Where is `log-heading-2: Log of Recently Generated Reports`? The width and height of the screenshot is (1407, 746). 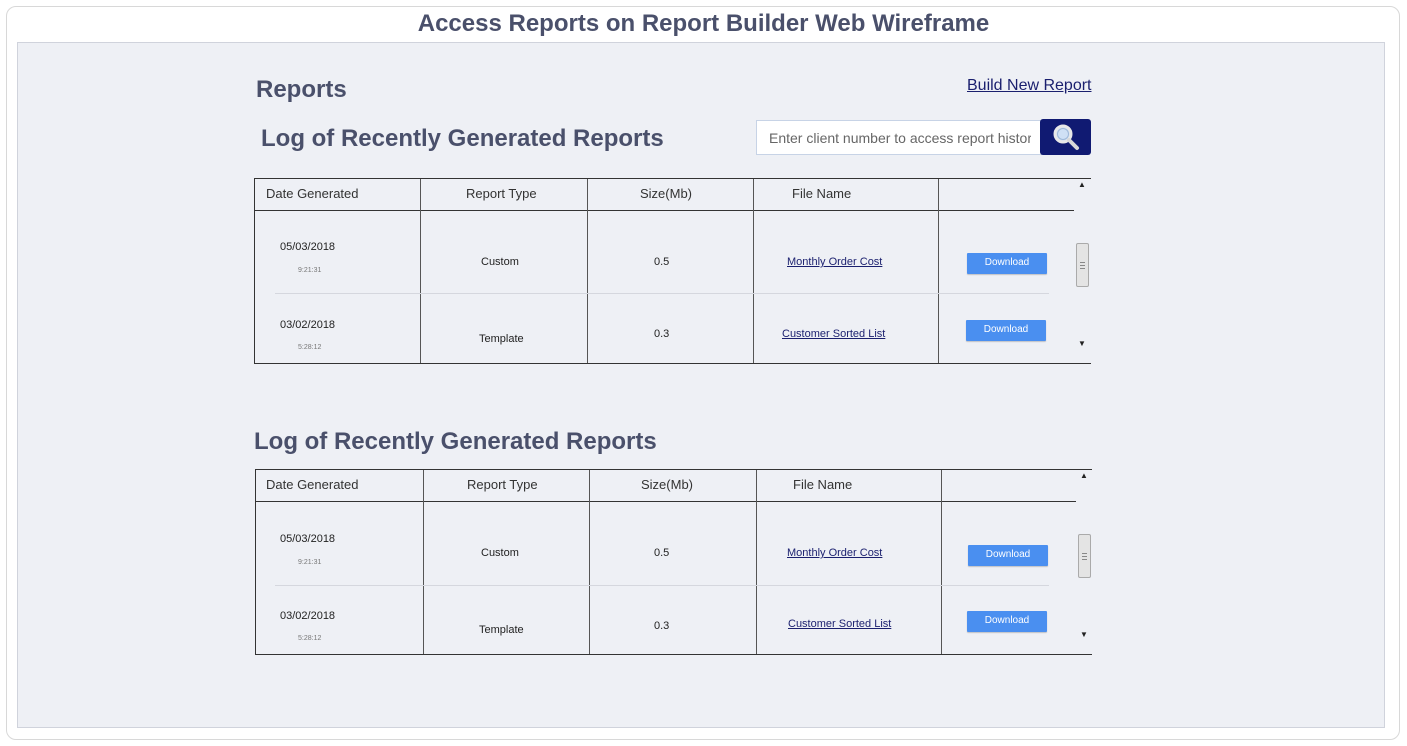
log-heading-2: Log of Recently Generated Reports is located at coordinates (455, 441).